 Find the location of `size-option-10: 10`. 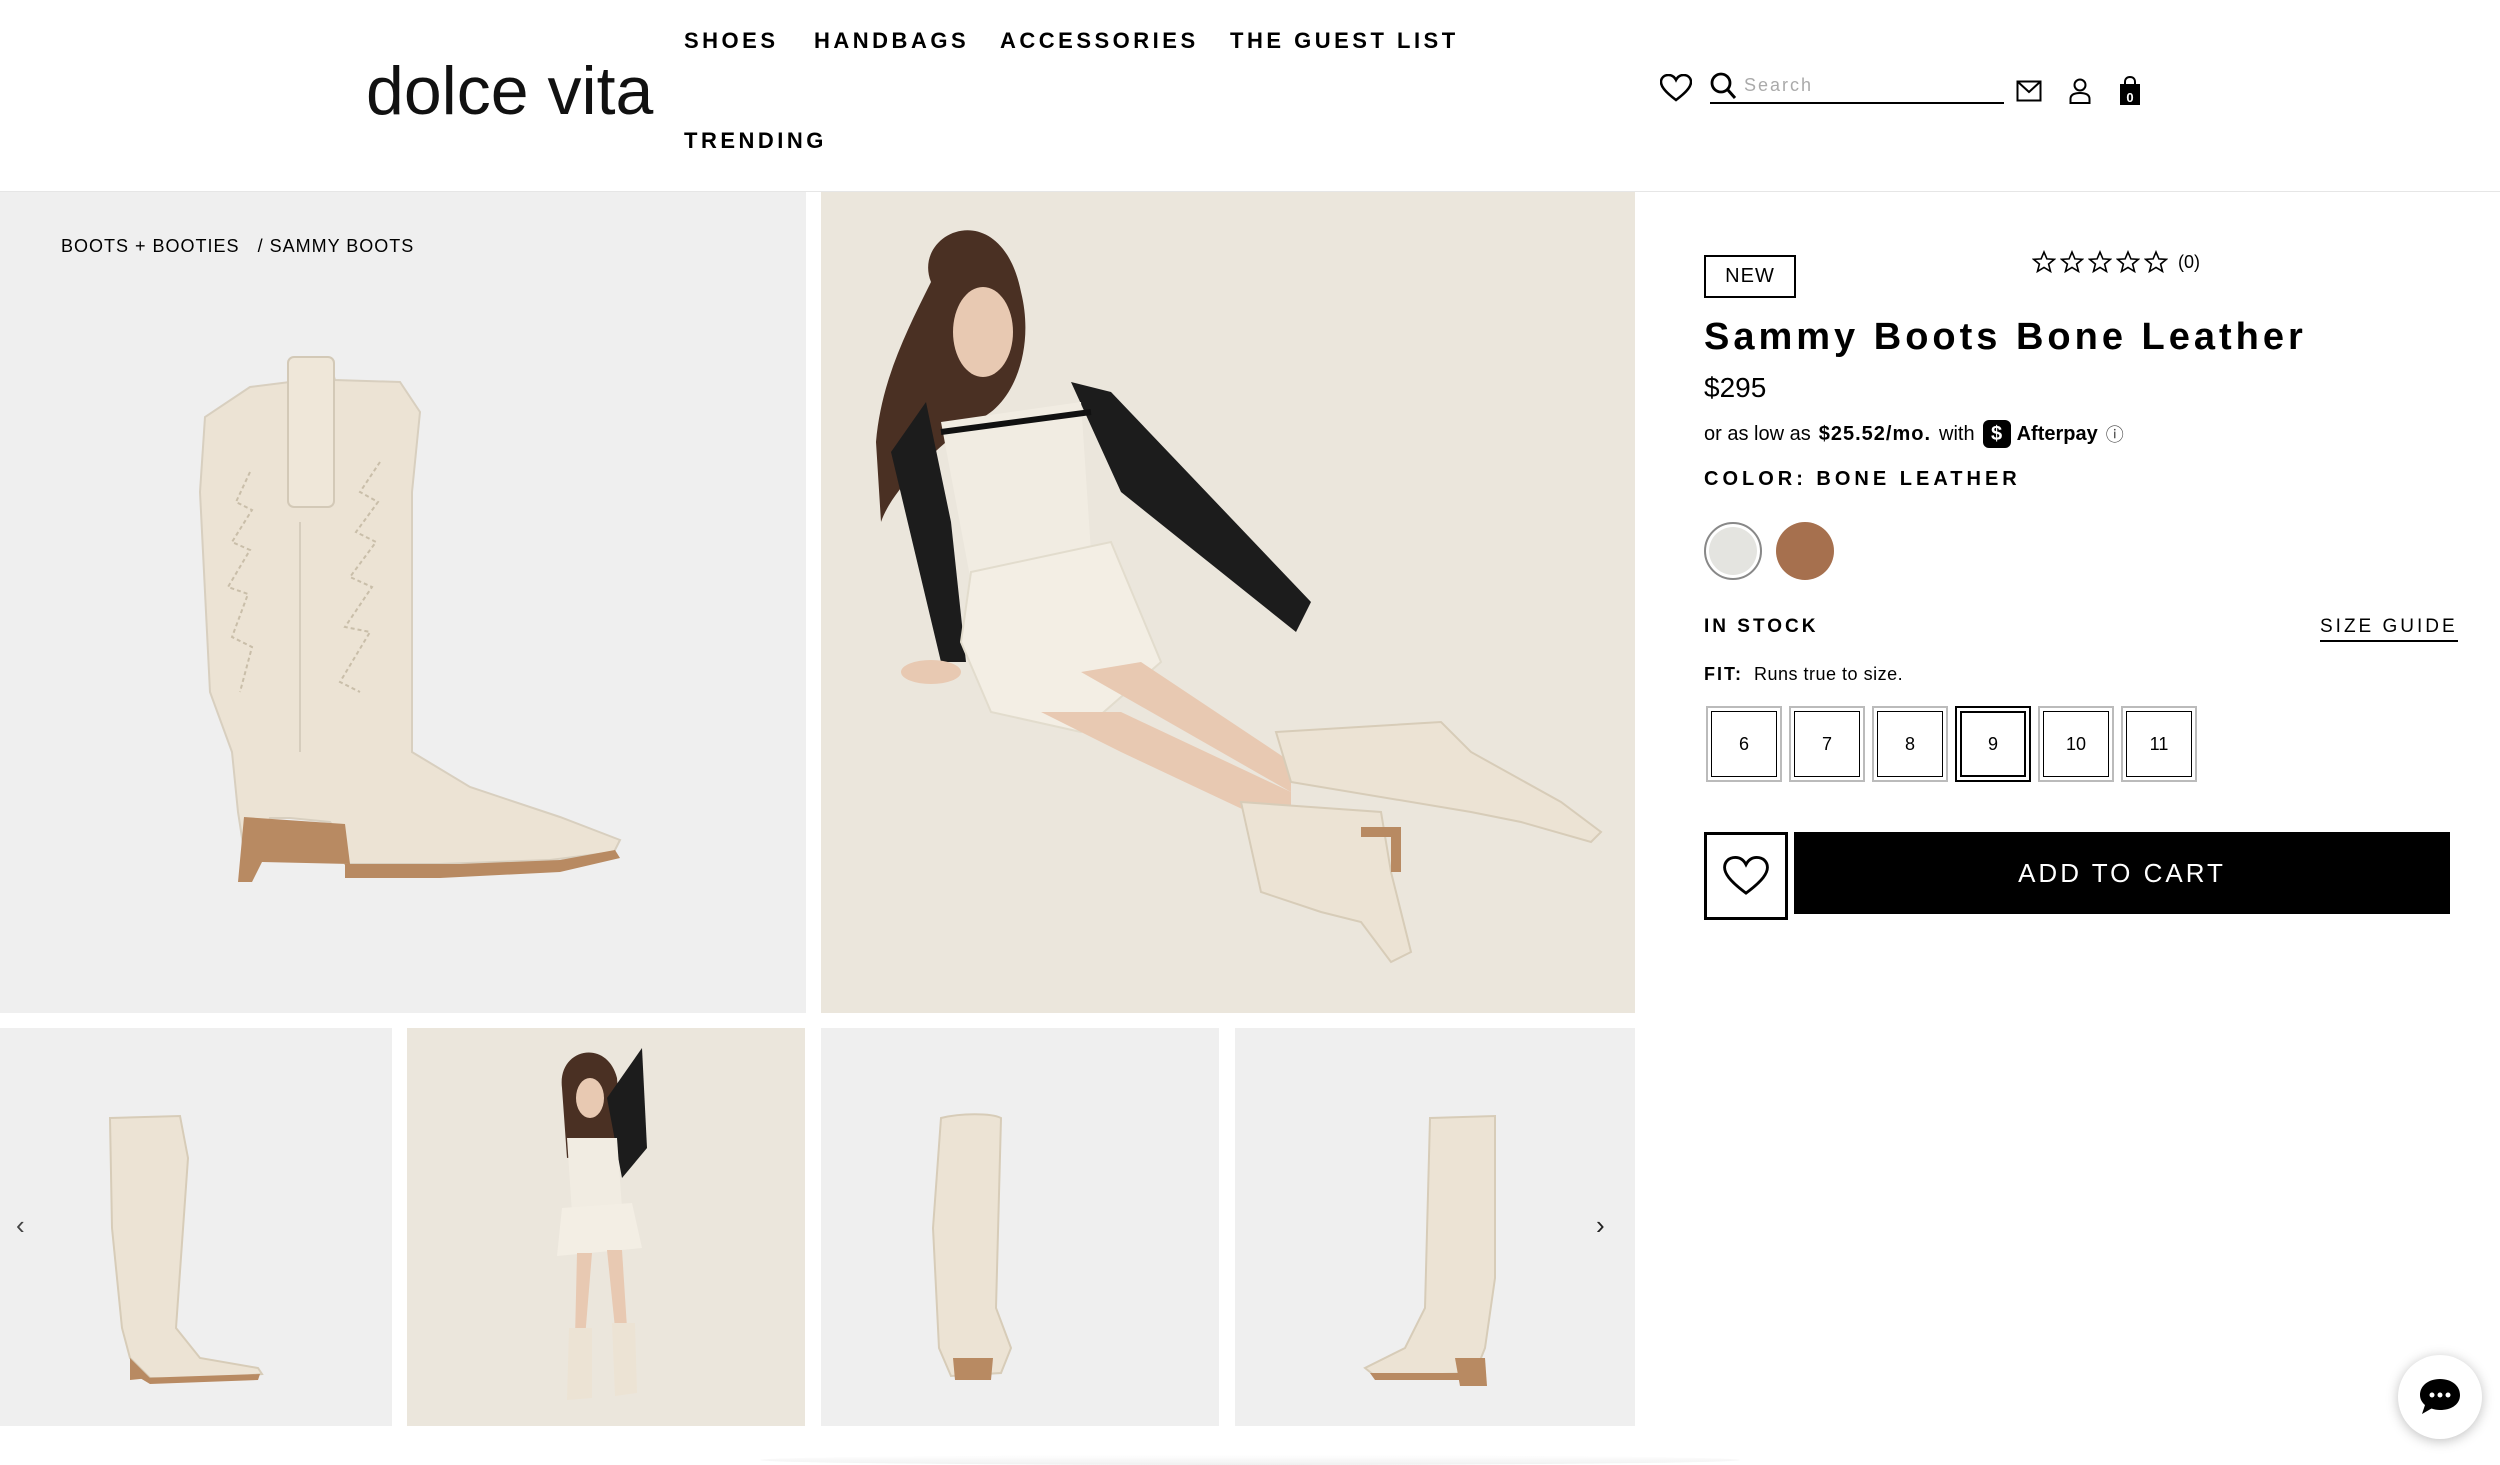

size-option-10: 10 is located at coordinates (2076, 744).